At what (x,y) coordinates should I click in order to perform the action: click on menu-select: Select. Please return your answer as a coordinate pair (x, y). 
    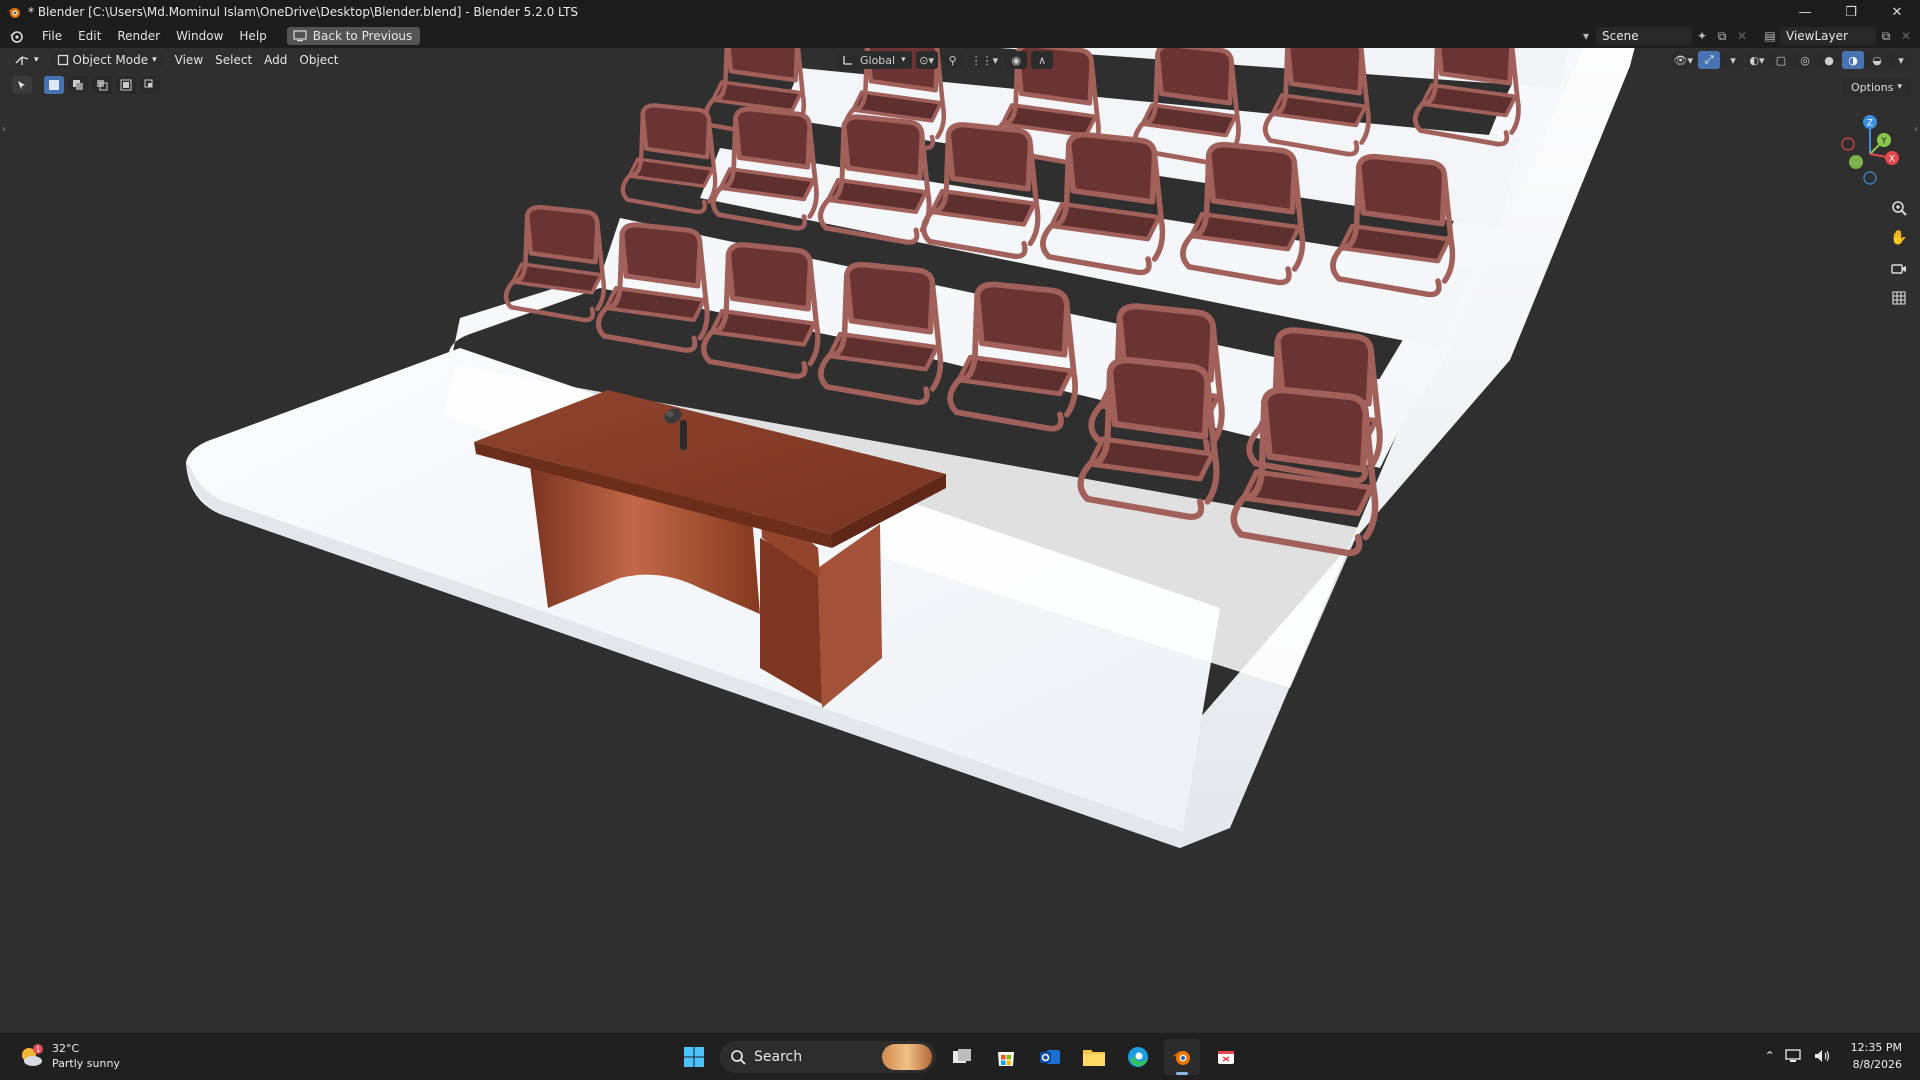
    Looking at the image, I should click on (233, 60).